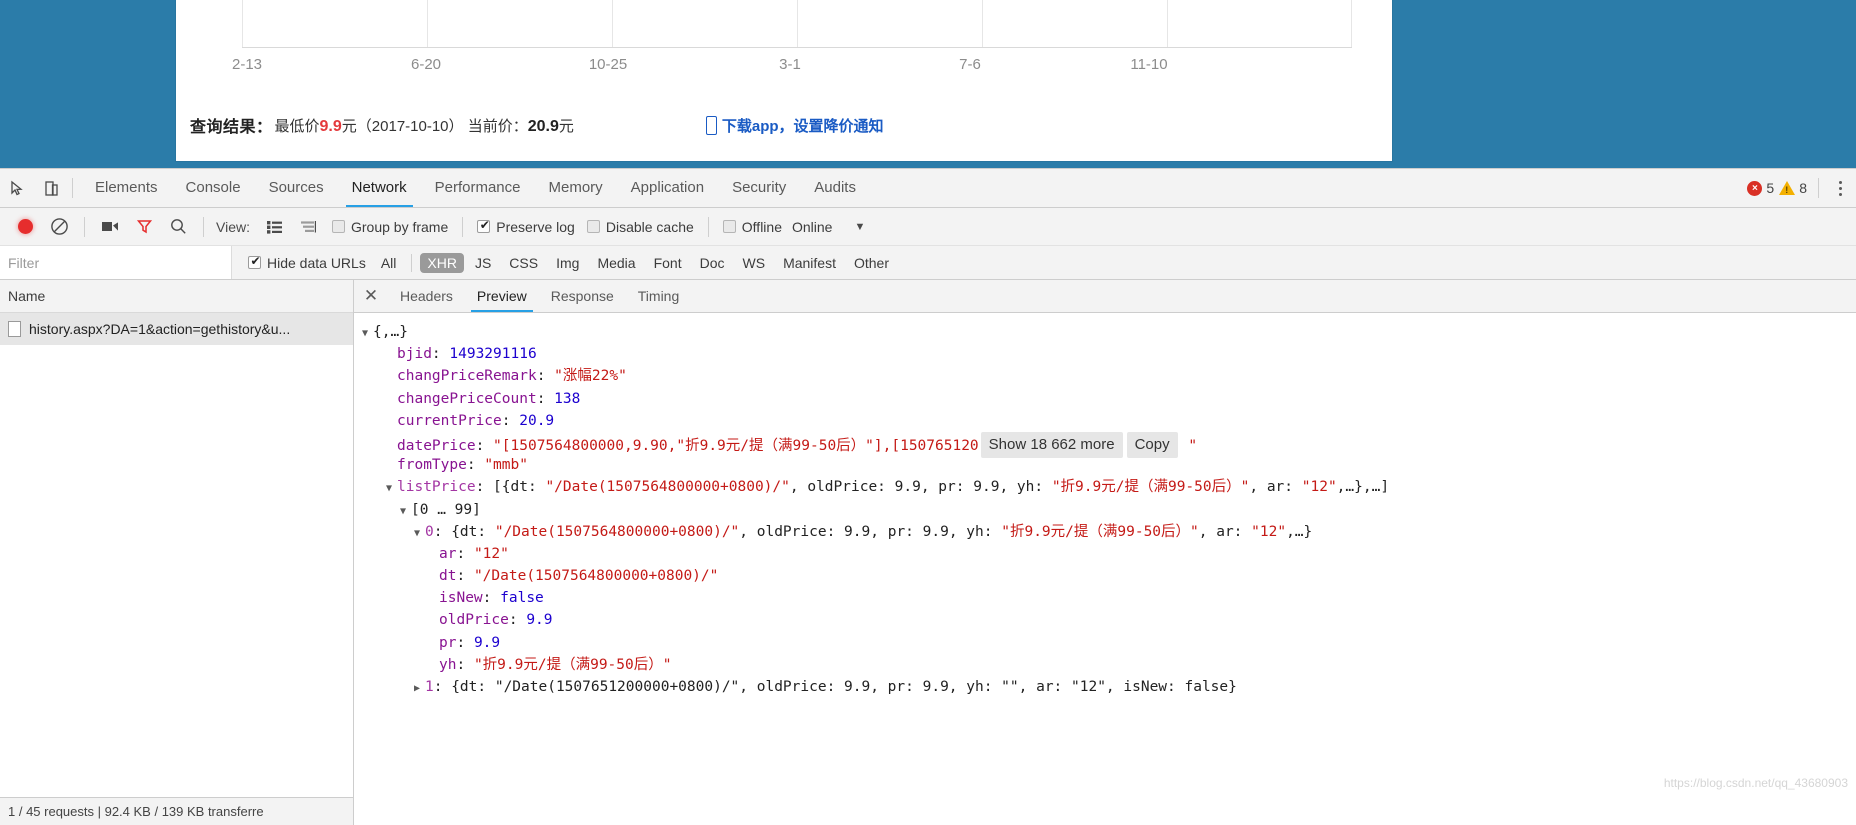 The image size is (1856, 825). What do you see at coordinates (307, 262) in the screenshot?
I see `hide-data-urls-checkbox: Hide data URLs` at bounding box center [307, 262].